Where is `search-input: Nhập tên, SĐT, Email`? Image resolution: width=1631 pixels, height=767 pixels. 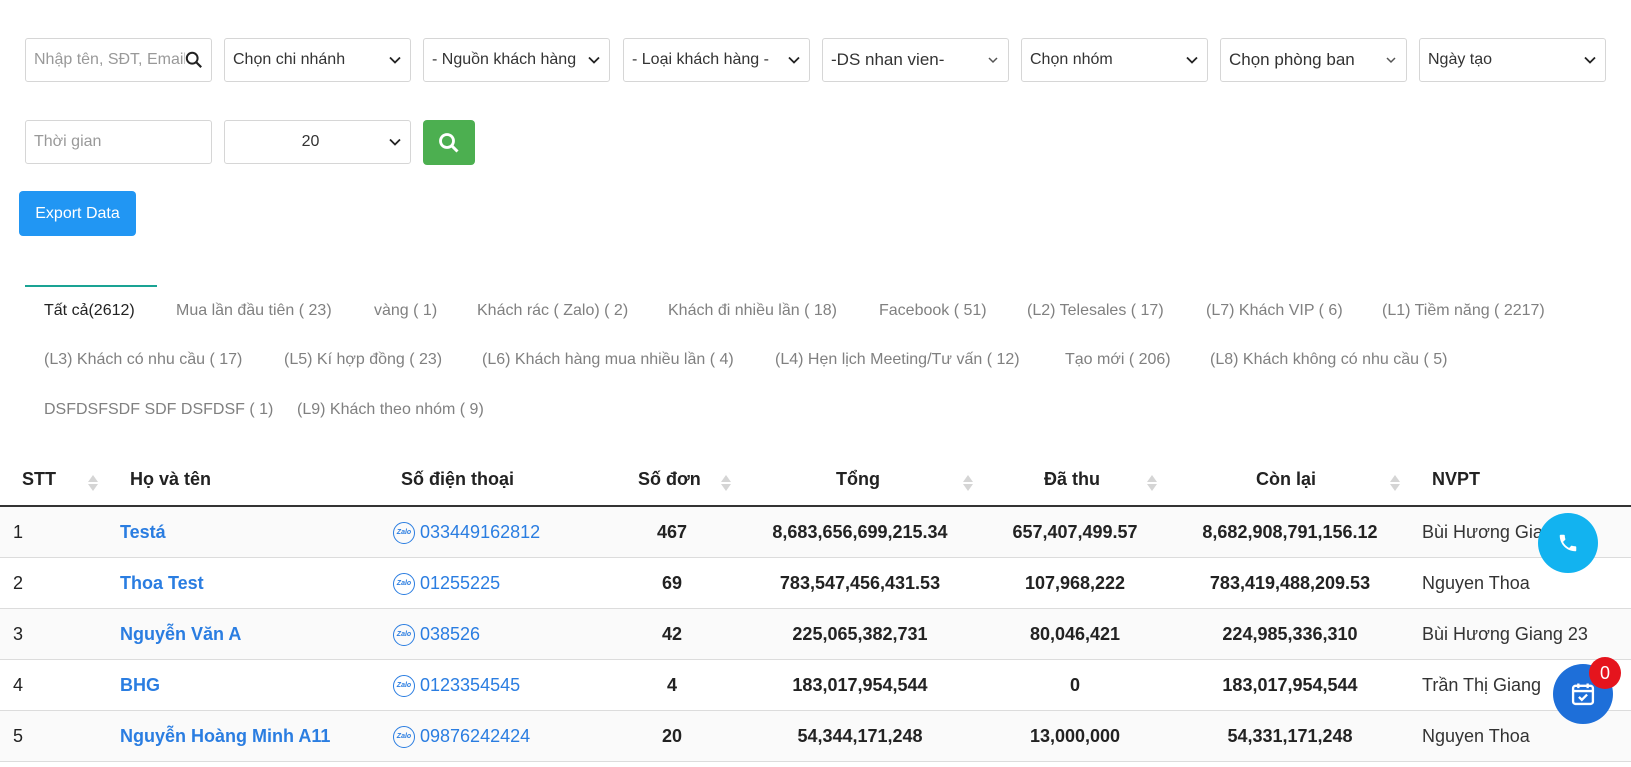
search-input: Nhập tên, SĐT, Email is located at coordinates (118, 60).